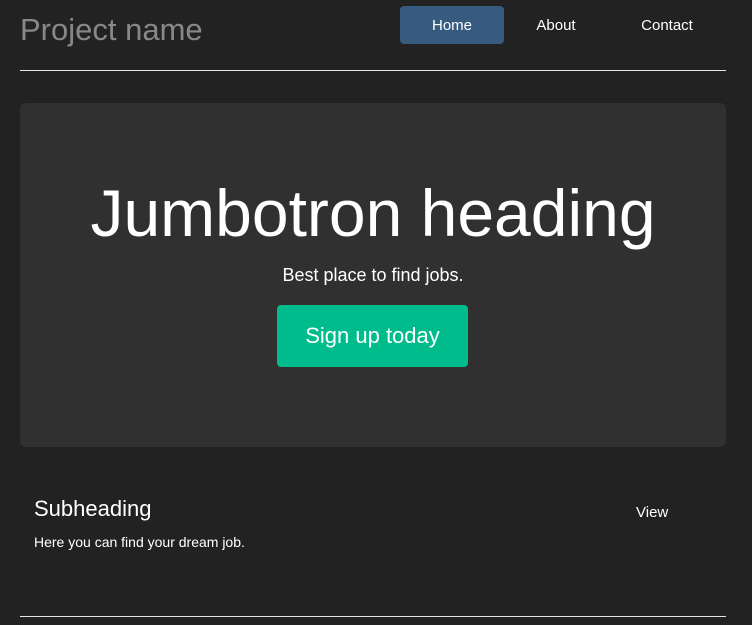  I want to click on jumbotron-heading: Jumbotron heading, so click(373, 213).